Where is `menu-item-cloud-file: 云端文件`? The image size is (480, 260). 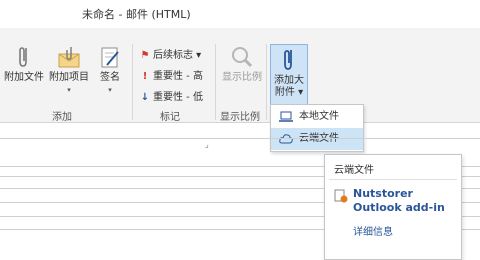
menu-item-cloud-file: 云端文件 is located at coordinates (317, 139).